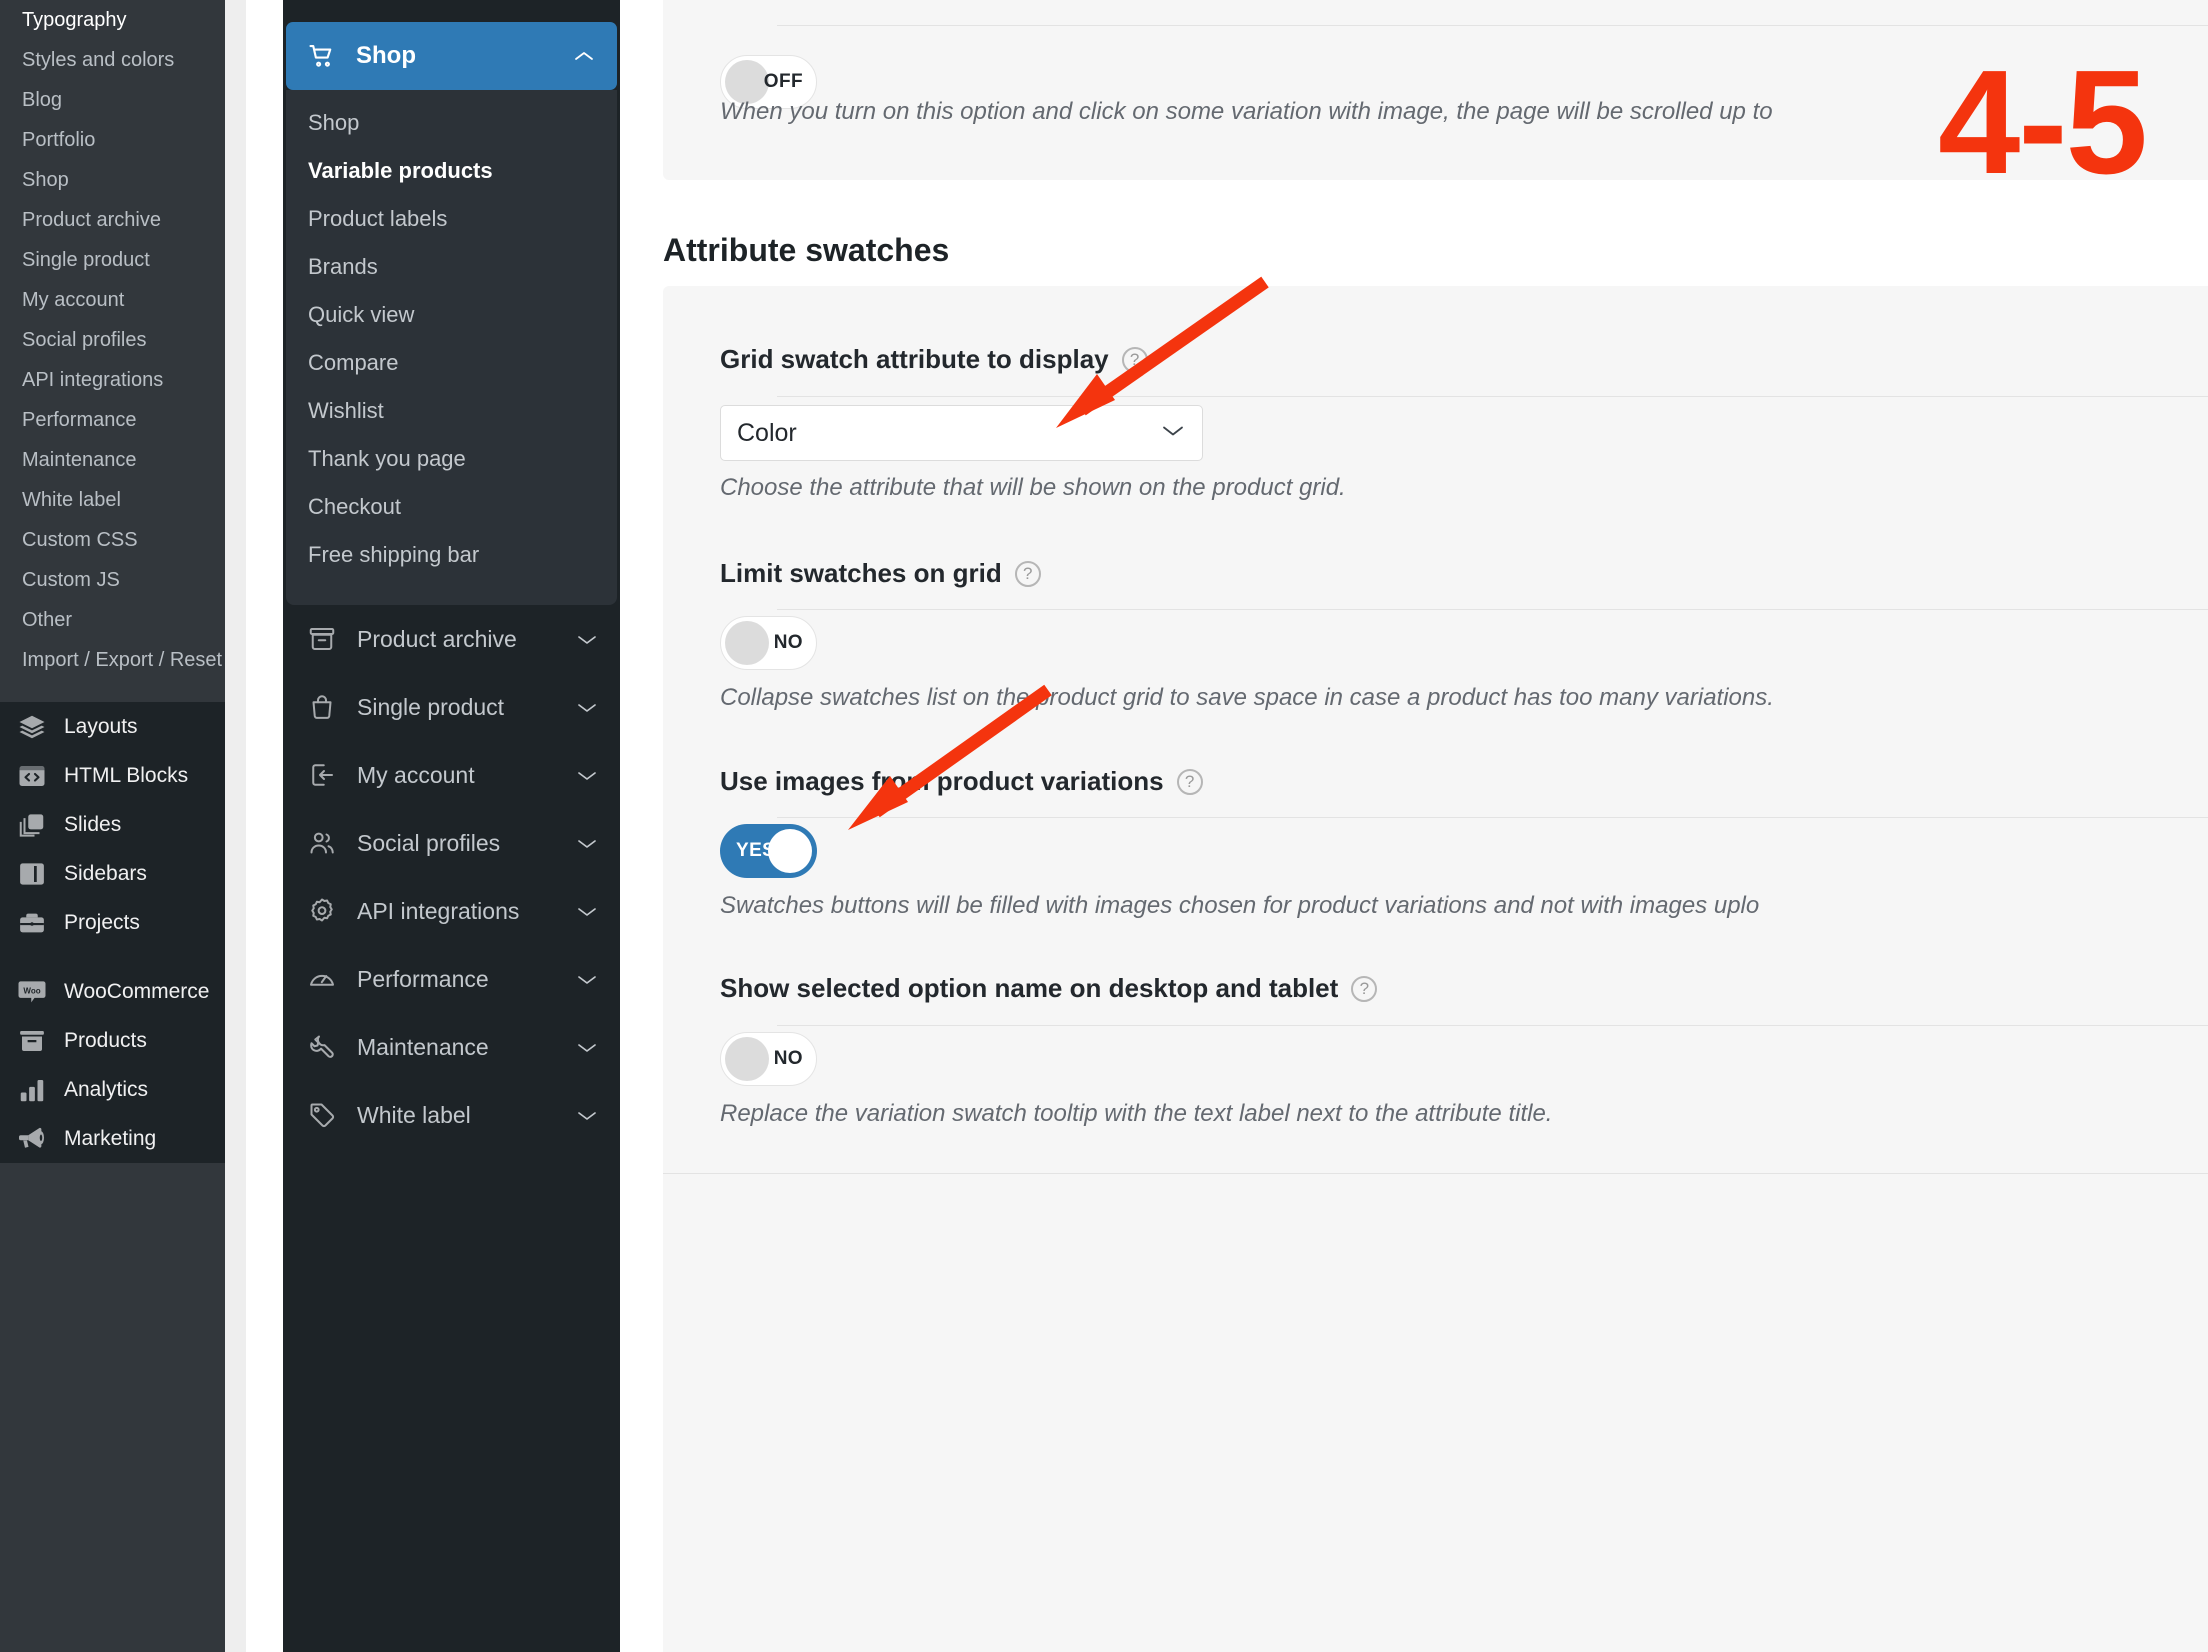 Image resolution: width=2208 pixels, height=1652 pixels. I want to click on submenu-item-product-labels: Product labels, so click(451, 219).